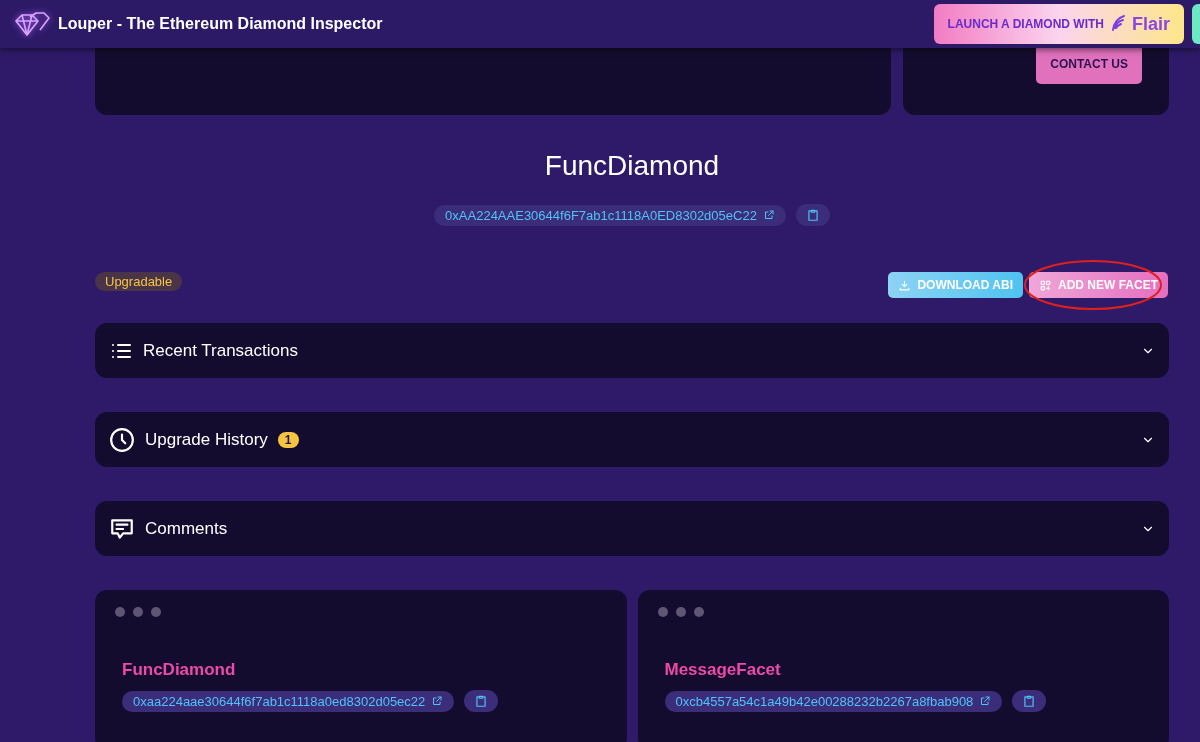 This screenshot has height=742, width=1200. What do you see at coordinates (1196, 24) in the screenshot?
I see `button-edge` at bounding box center [1196, 24].